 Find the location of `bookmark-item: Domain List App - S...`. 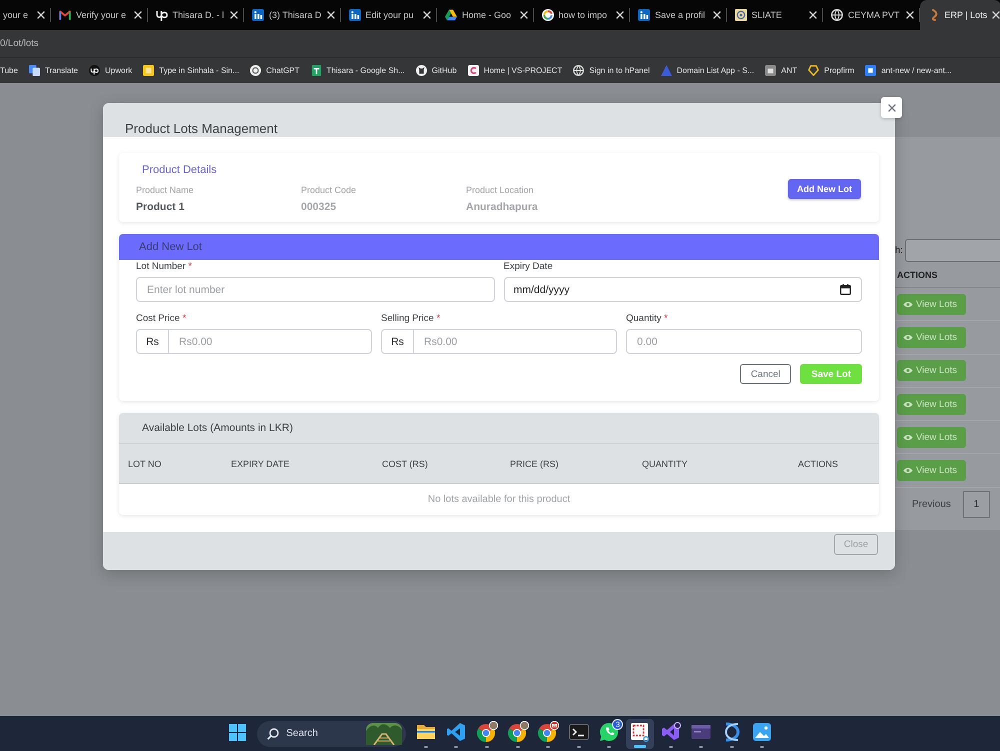

bookmark-item: Domain List App - S... is located at coordinates (707, 70).